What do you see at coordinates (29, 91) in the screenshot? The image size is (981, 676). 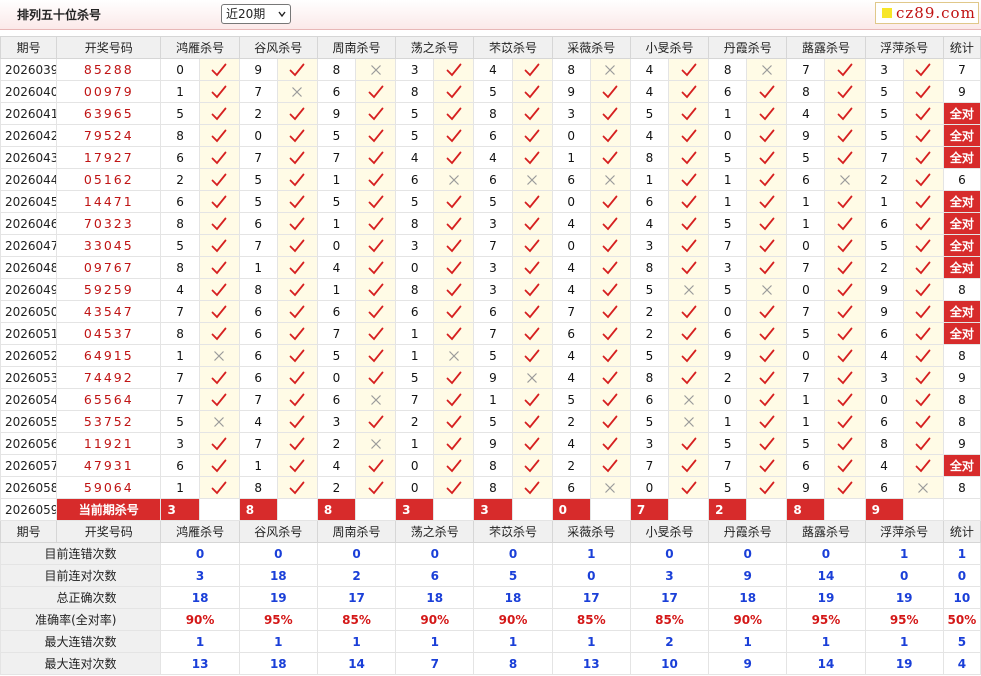 I see `period-cell: 2026040` at bounding box center [29, 91].